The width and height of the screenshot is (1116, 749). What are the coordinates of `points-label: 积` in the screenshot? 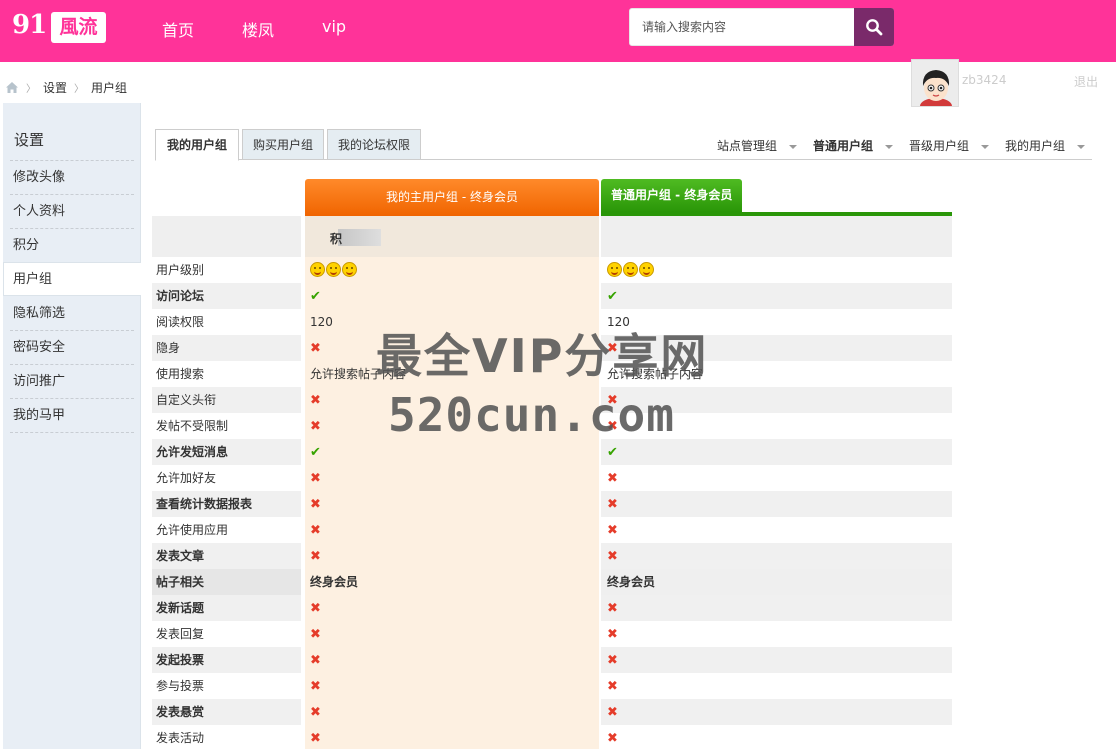 It's located at (336, 239).